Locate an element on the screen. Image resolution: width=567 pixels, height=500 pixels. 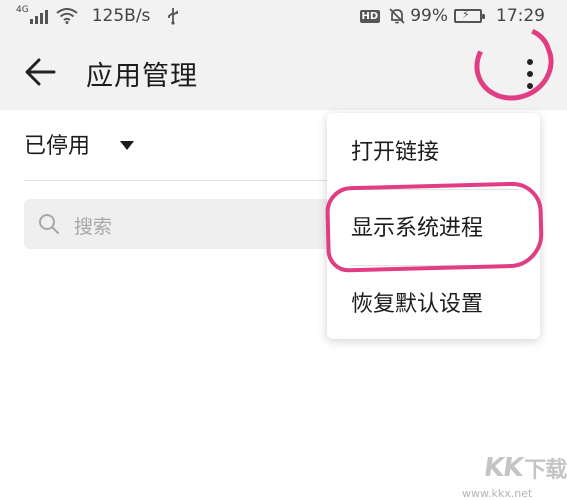
status-bar: 4G 125B/s HD 99% ⚡ 17:29 is located at coordinates (283, 17).